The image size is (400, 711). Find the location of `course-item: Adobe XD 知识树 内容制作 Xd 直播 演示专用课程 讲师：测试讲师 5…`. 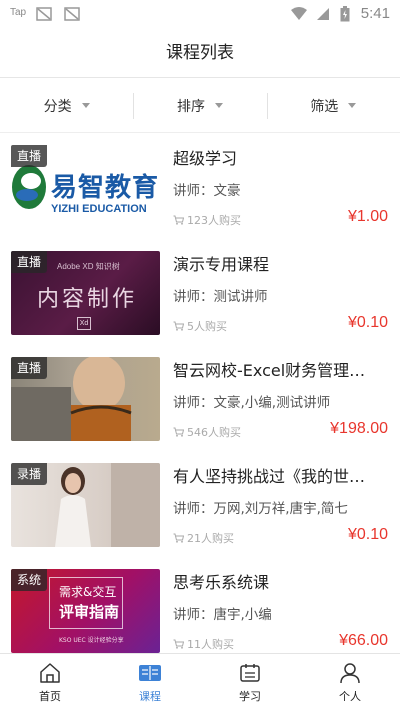

course-item: Adobe XD 知识树 内容制作 Xd 直播 演示专用课程 讲师：测试讲师 5… is located at coordinates (200, 292).